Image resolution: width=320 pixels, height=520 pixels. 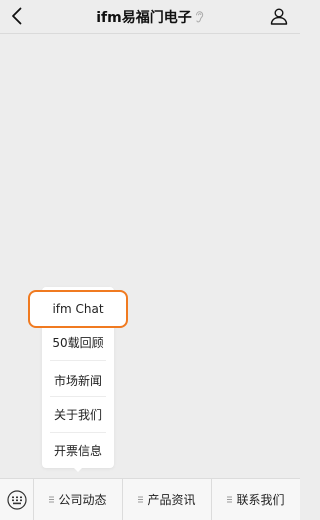 What do you see at coordinates (260, 500) in the screenshot?
I see `tab-label: 联系我们` at bounding box center [260, 500].